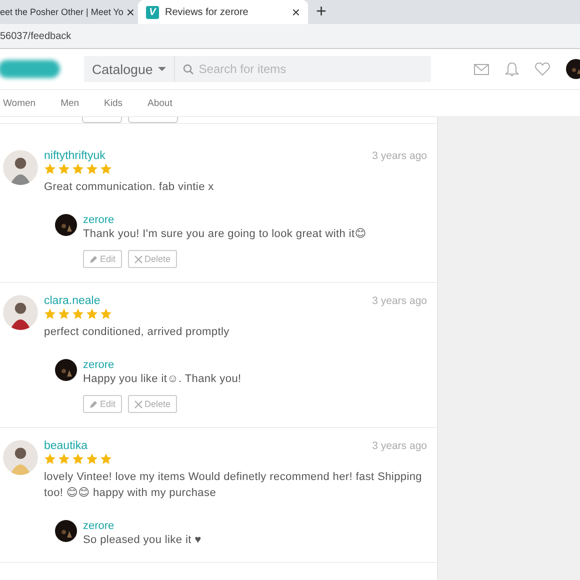 The height and width of the screenshot is (580, 580). What do you see at coordinates (233, 485) in the screenshot?
I see `review-text: lovely Vintee! love my items Would definetly recommend her! fast Shipping too! 😊😊 happy with my purchase` at bounding box center [233, 485].